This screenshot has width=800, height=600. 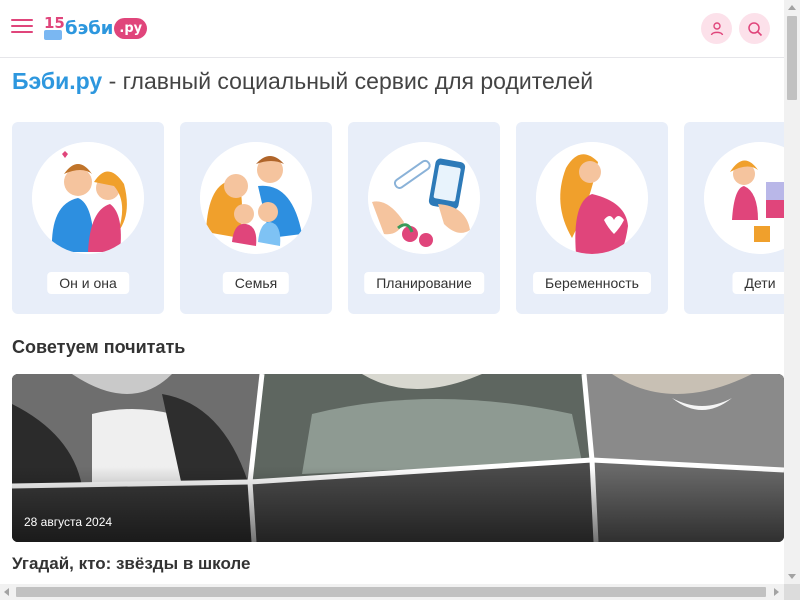 What do you see at coordinates (57, 81) in the screenshot?
I see `brand-name: Бэби.ру` at bounding box center [57, 81].